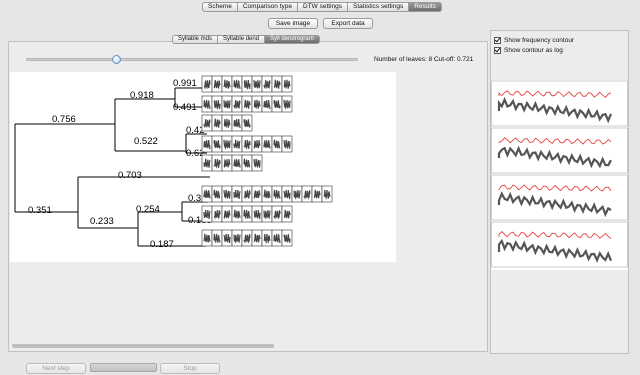 This screenshot has height=375, width=640. I want to click on stop-button: Stop, so click(190, 368).